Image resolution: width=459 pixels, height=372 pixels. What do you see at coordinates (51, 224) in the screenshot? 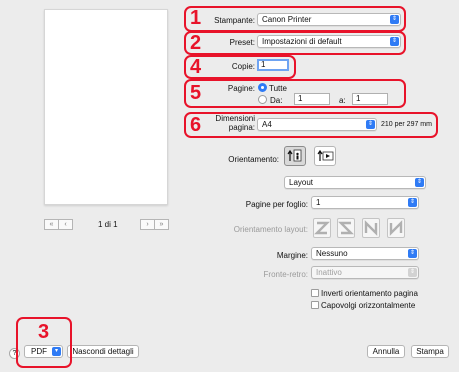
I see `first-page-button: «` at bounding box center [51, 224].